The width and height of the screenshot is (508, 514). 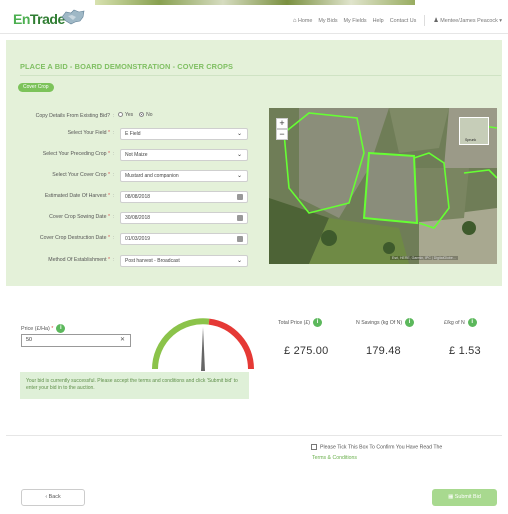 What do you see at coordinates (465, 351) in the screenshot?
I see `price-per-kg-value: £ 1.53` at bounding box center [465, 351].